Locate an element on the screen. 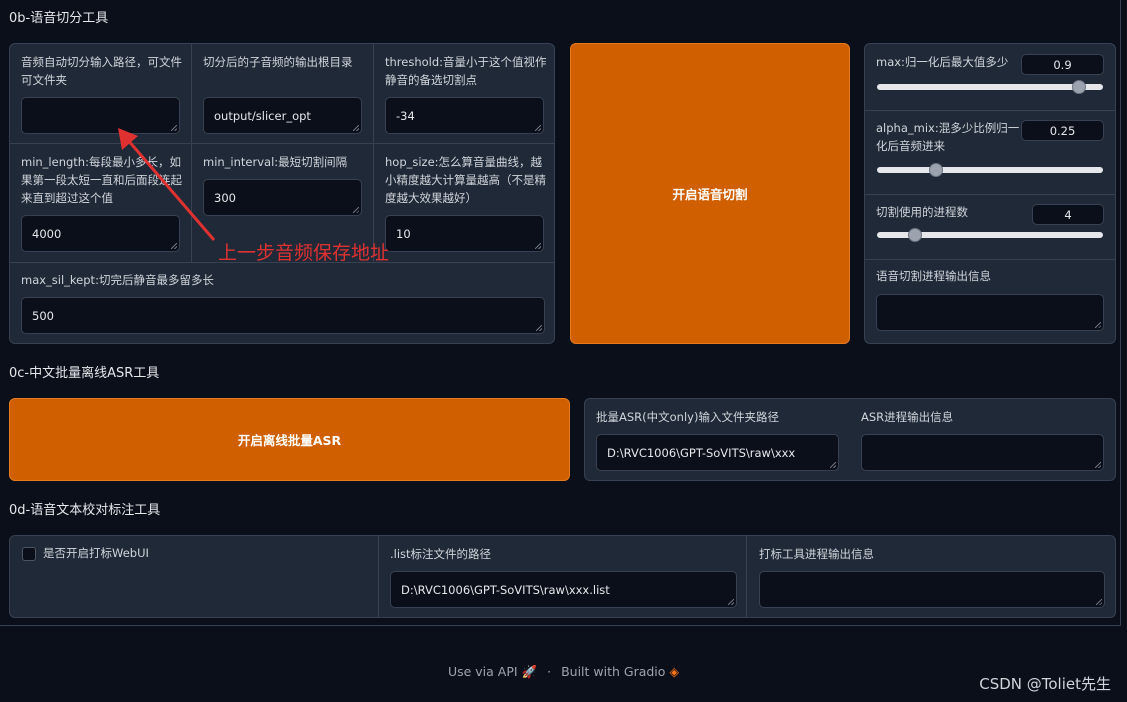 The height and width of the screenshot is (702, 1127). max-slider-thumb is located at coordinates (1079, 87).